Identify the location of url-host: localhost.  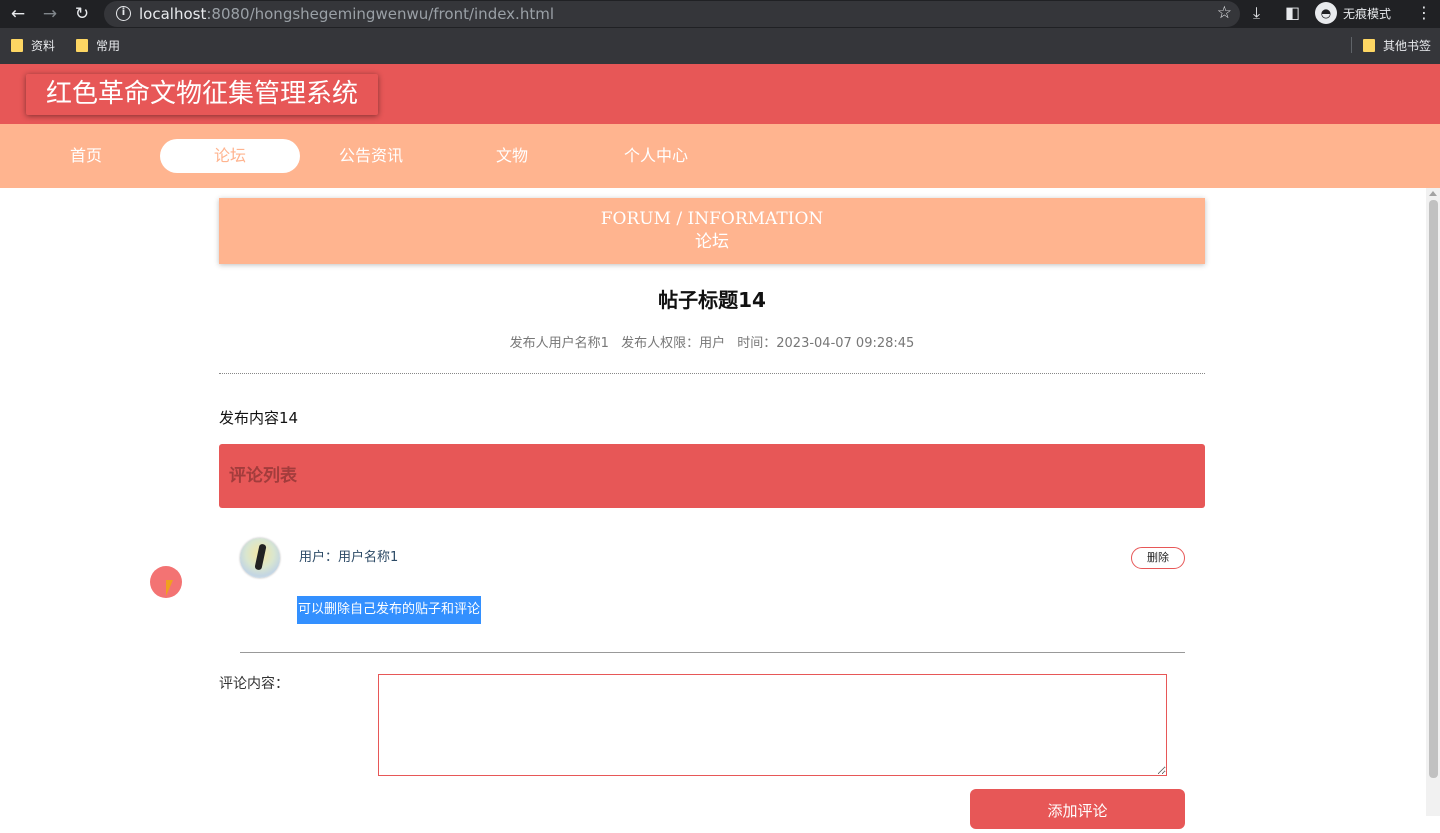
(173, 14).